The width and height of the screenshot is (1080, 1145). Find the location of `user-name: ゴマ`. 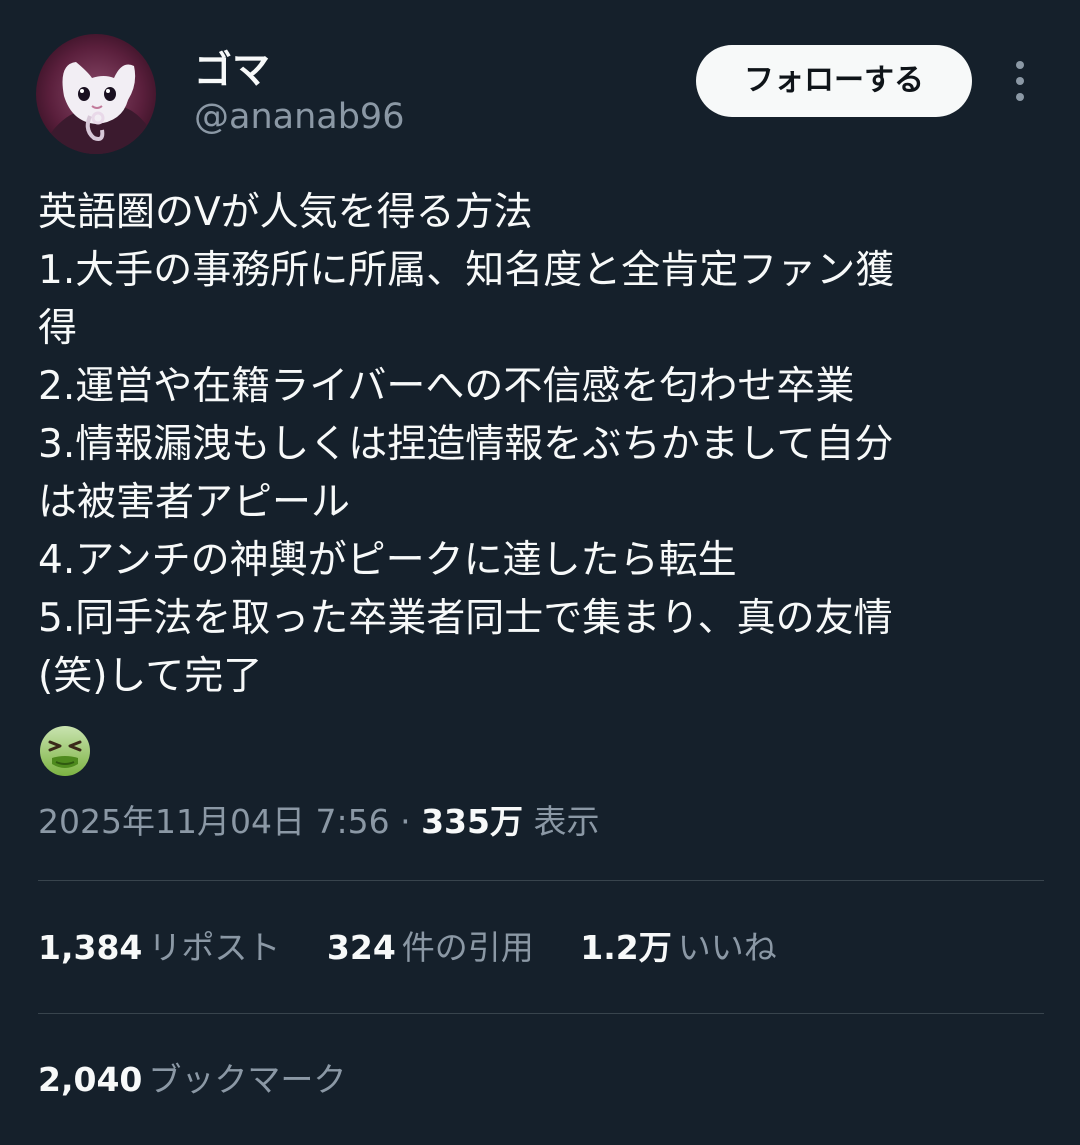

user-name: ゴマ is located at coordinates (232, 70).